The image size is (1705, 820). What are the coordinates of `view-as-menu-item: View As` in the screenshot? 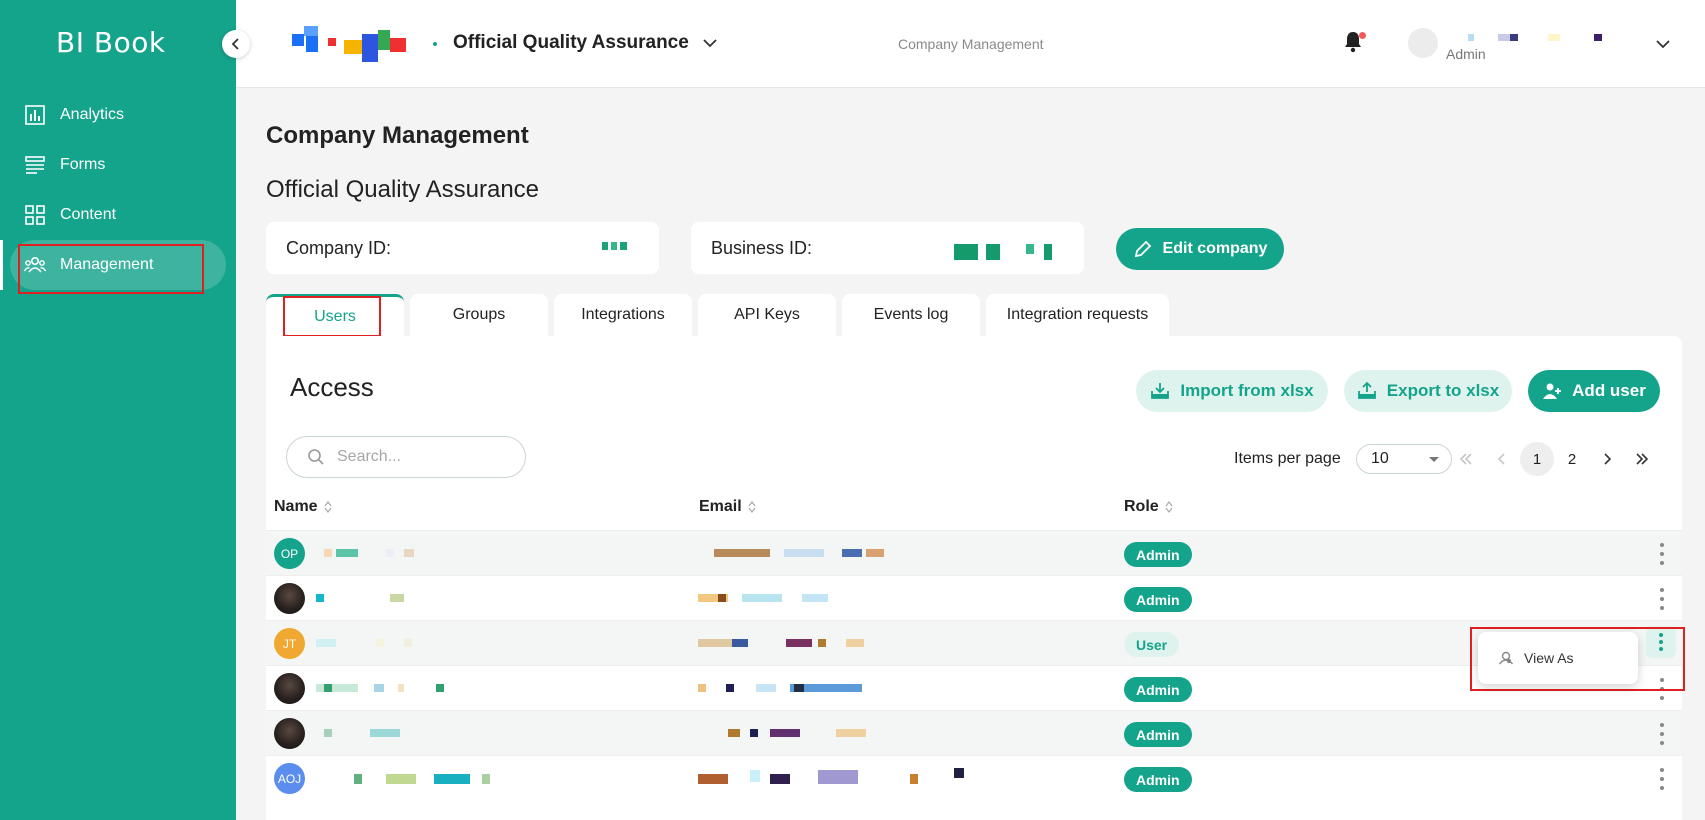 It's located at (1549, 658).